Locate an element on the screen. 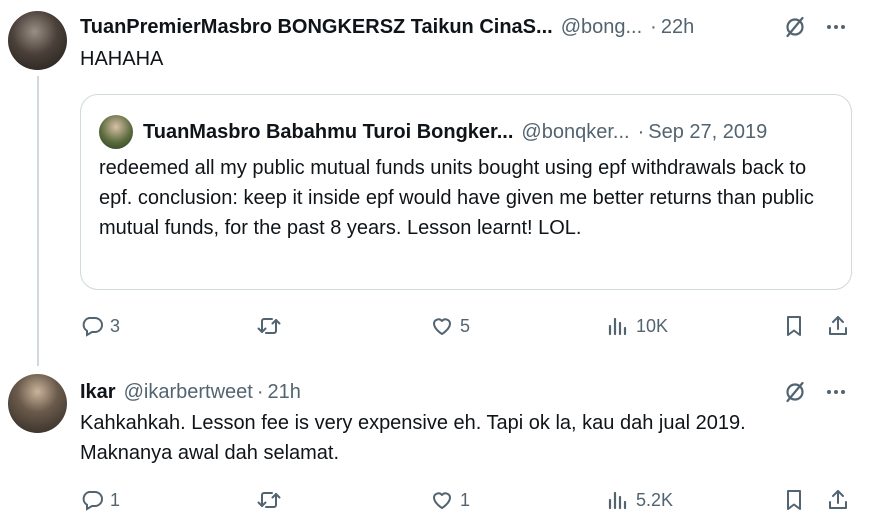 Image resolution: width=871 pixels, height=531 pixels. like-button: 5 is located at coordinates (450, 326).